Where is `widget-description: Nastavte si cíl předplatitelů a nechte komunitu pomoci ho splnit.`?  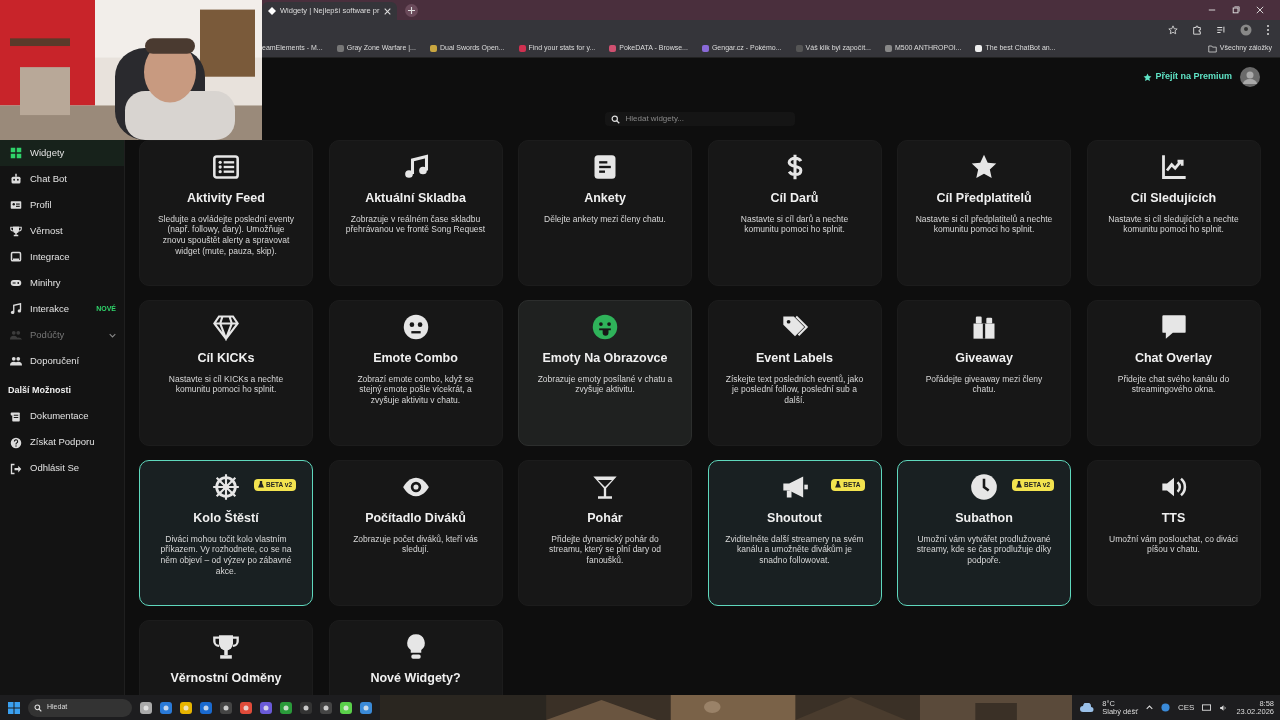
widget-description: Nastavte si cíl předplatitelů a nechte komunitu pomoci ho splnit. is located at coordinates (984, 224).